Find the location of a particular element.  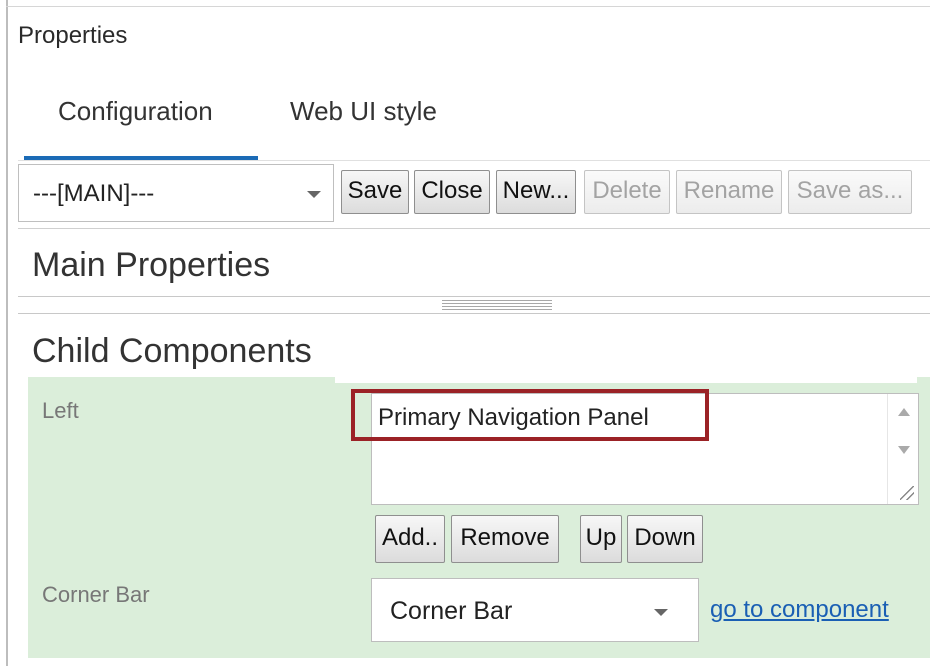

remove-button: Remove is located at coordinates (505, 539).